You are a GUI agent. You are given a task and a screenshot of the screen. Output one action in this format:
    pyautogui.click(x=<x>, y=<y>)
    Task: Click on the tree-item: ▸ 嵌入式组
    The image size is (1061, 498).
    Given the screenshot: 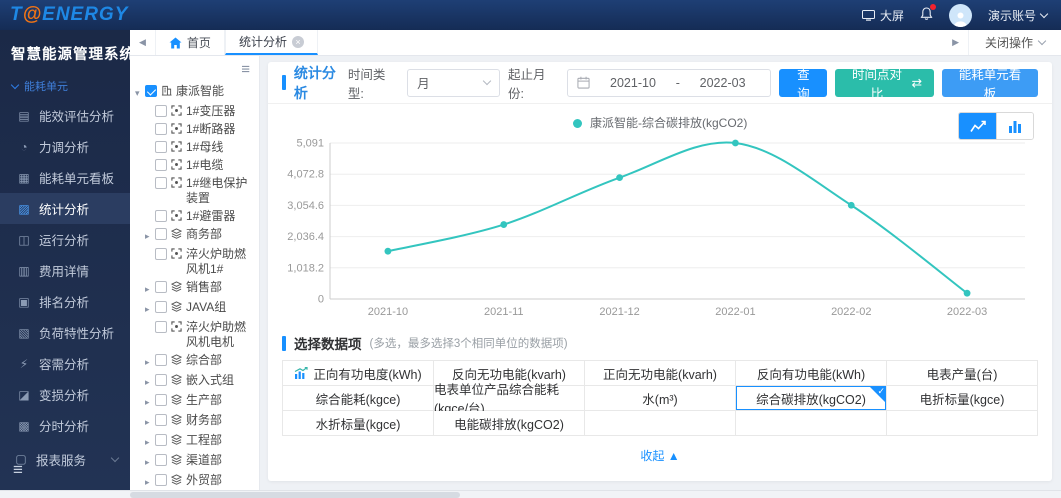 What is the action you would take?
    pyautogui.click(x=199, y=381)
    